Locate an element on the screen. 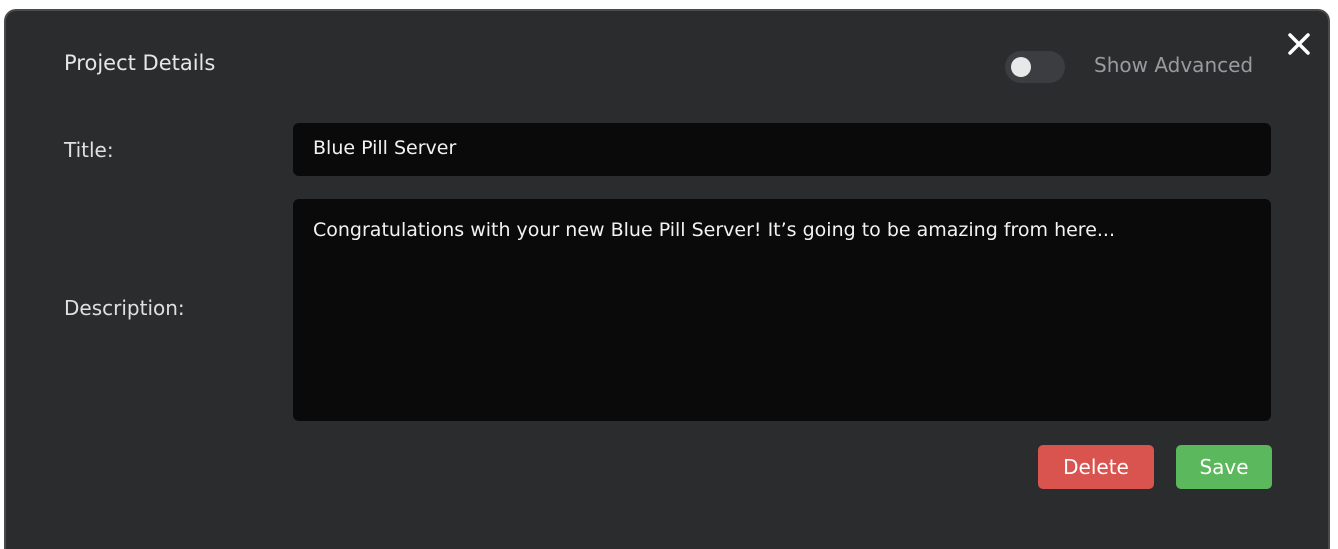 The height and width of the screenshot is (549, 1338). delete-button: Delete is located at coordinates (1096, 467).